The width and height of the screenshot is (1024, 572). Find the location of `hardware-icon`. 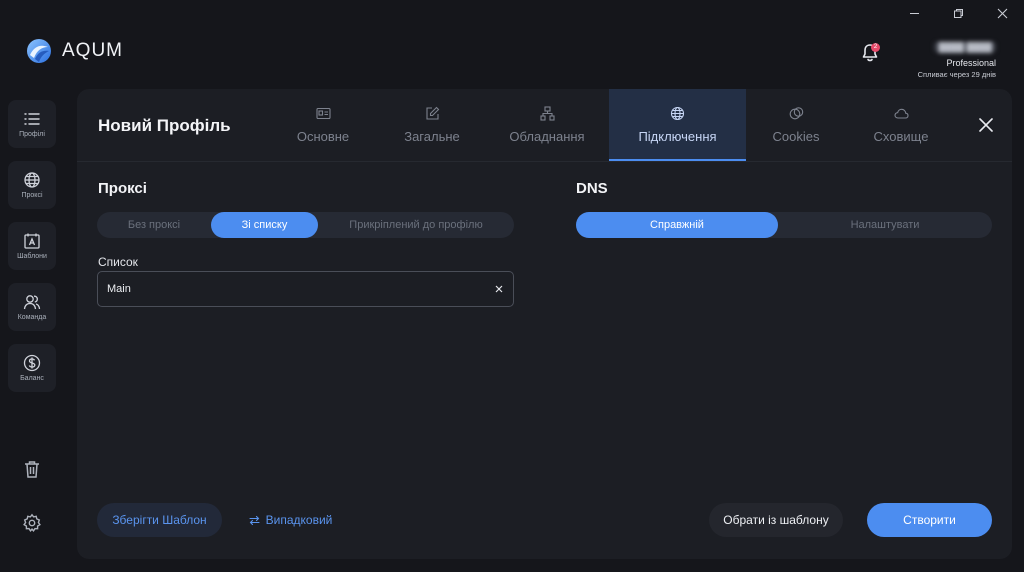

hardware-icon is located at coordinates (547, 113).